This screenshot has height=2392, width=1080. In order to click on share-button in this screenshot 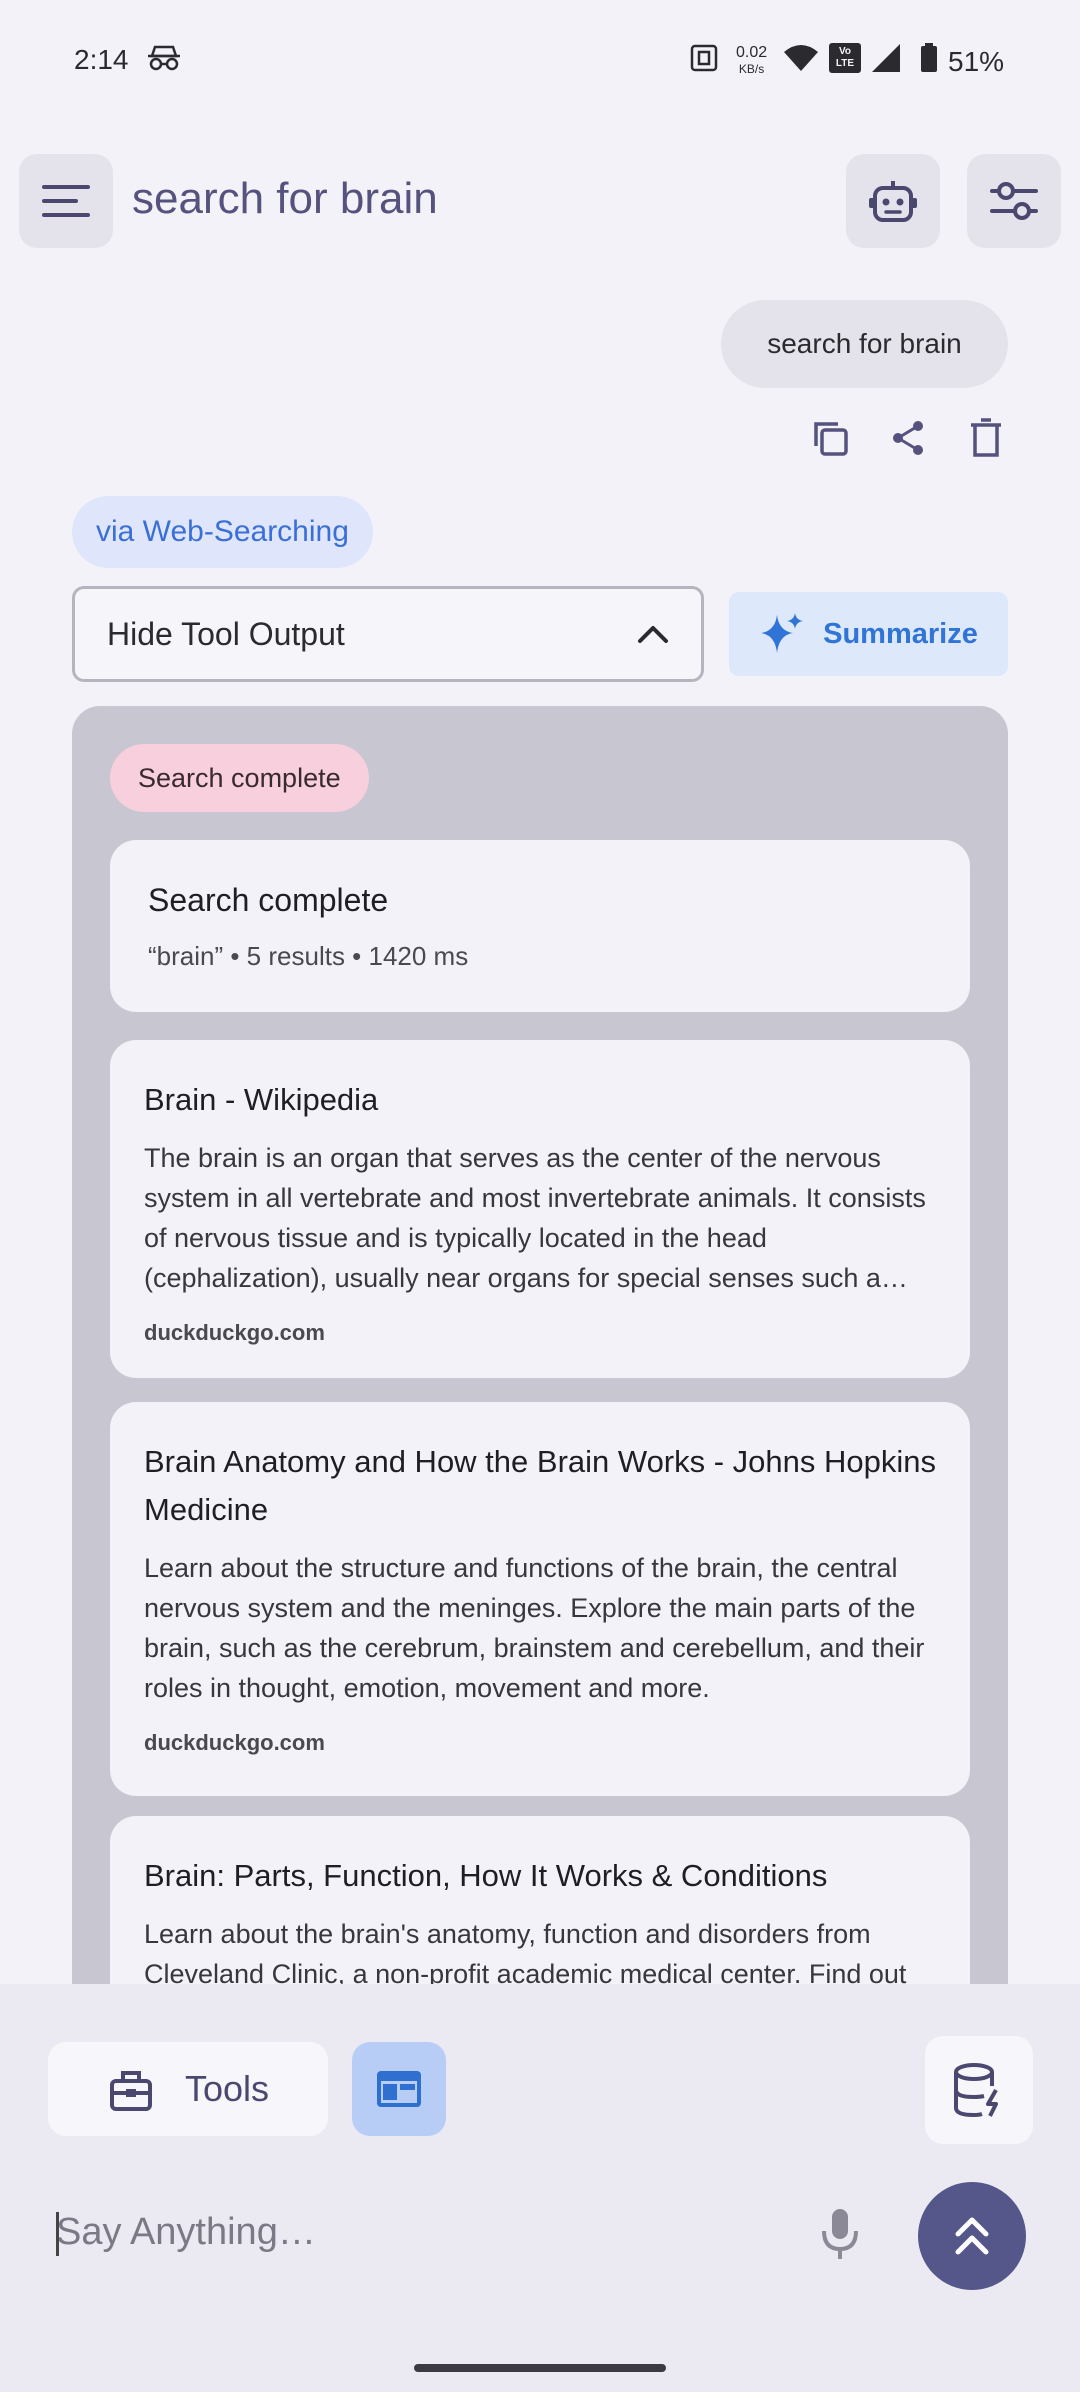, I will do `click(908, 438)`.